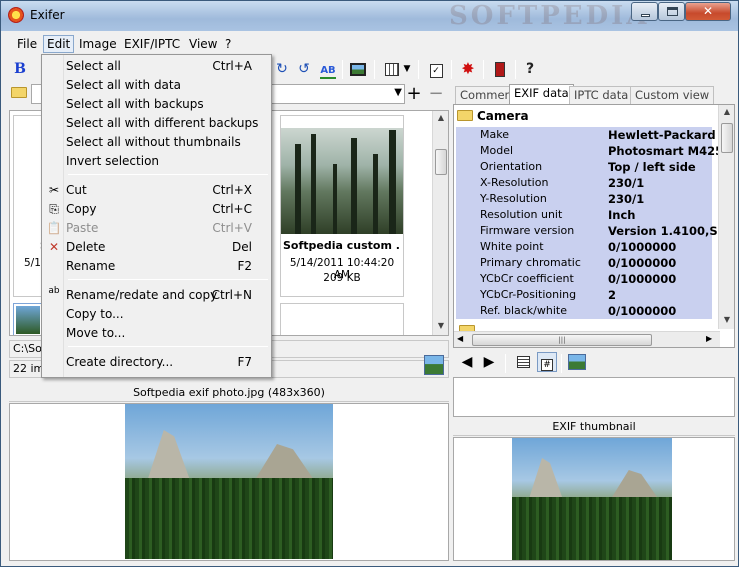 This screenshot has width=739, height=567. What do you see at coordinates (612, 295) in the screenshot?
I see `exif-value: 2` at bounding box center [612, 295].